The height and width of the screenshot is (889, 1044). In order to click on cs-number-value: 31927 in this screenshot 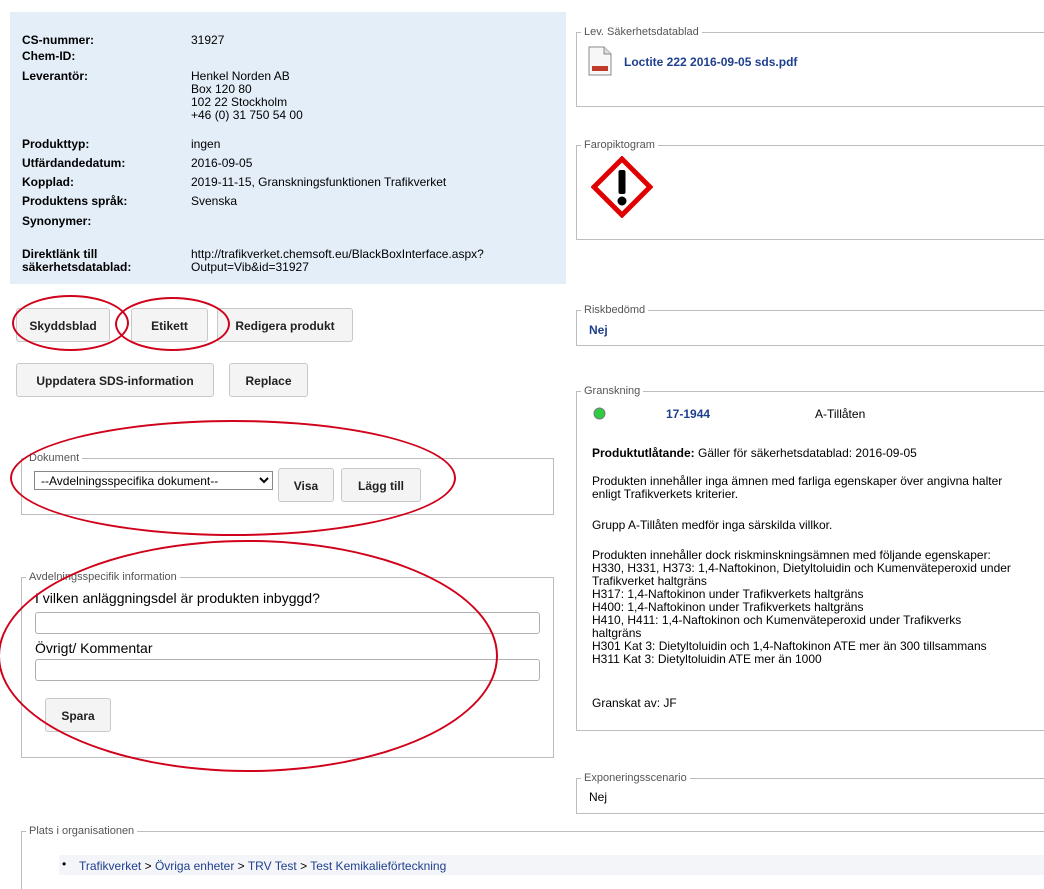, I will do `click(208, 40)`.